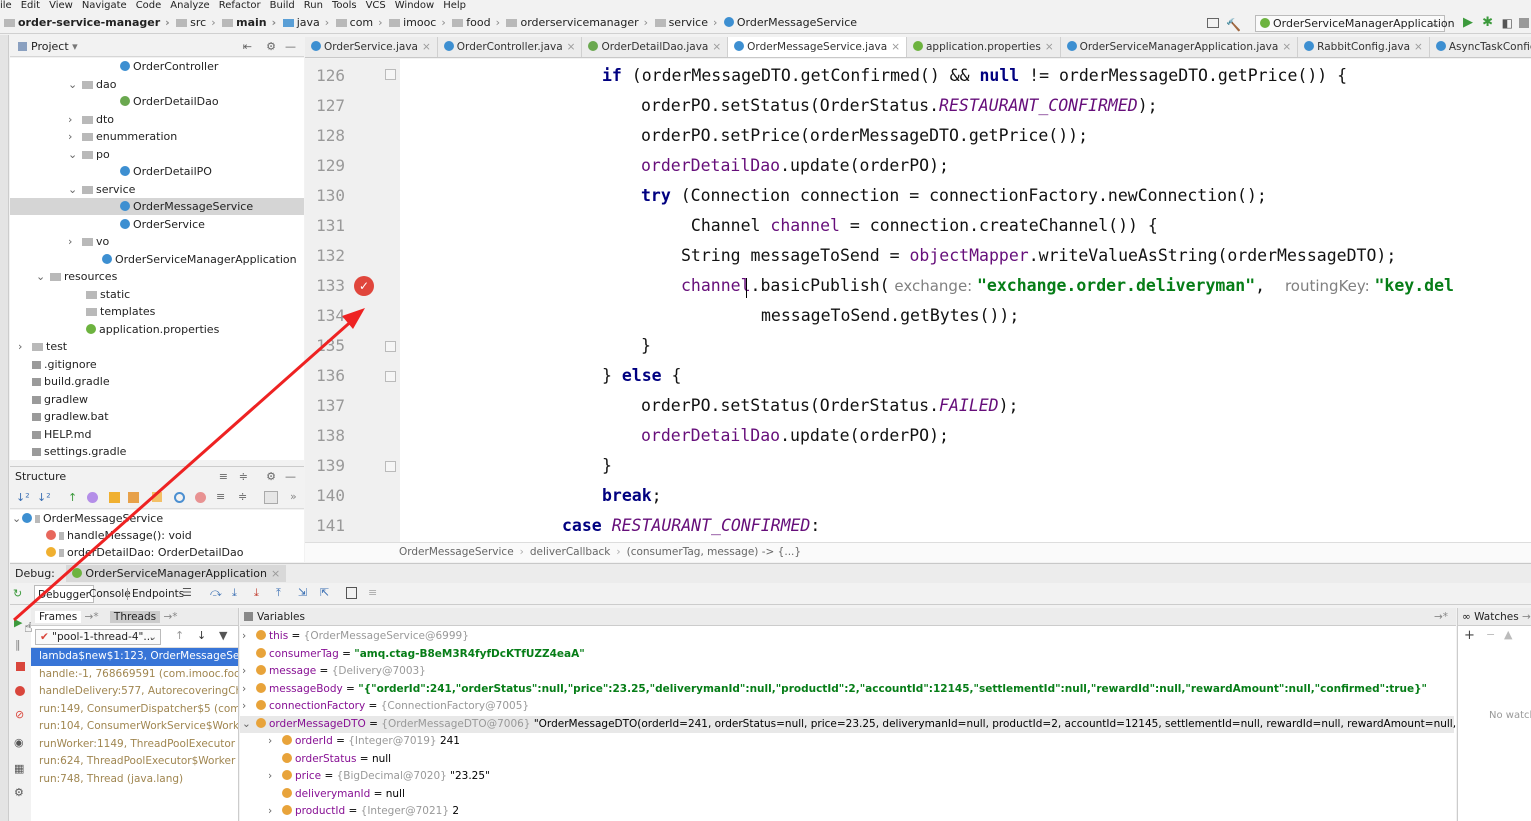  I want to click on sort-visibility-icon: ↓², so click(44, 497).